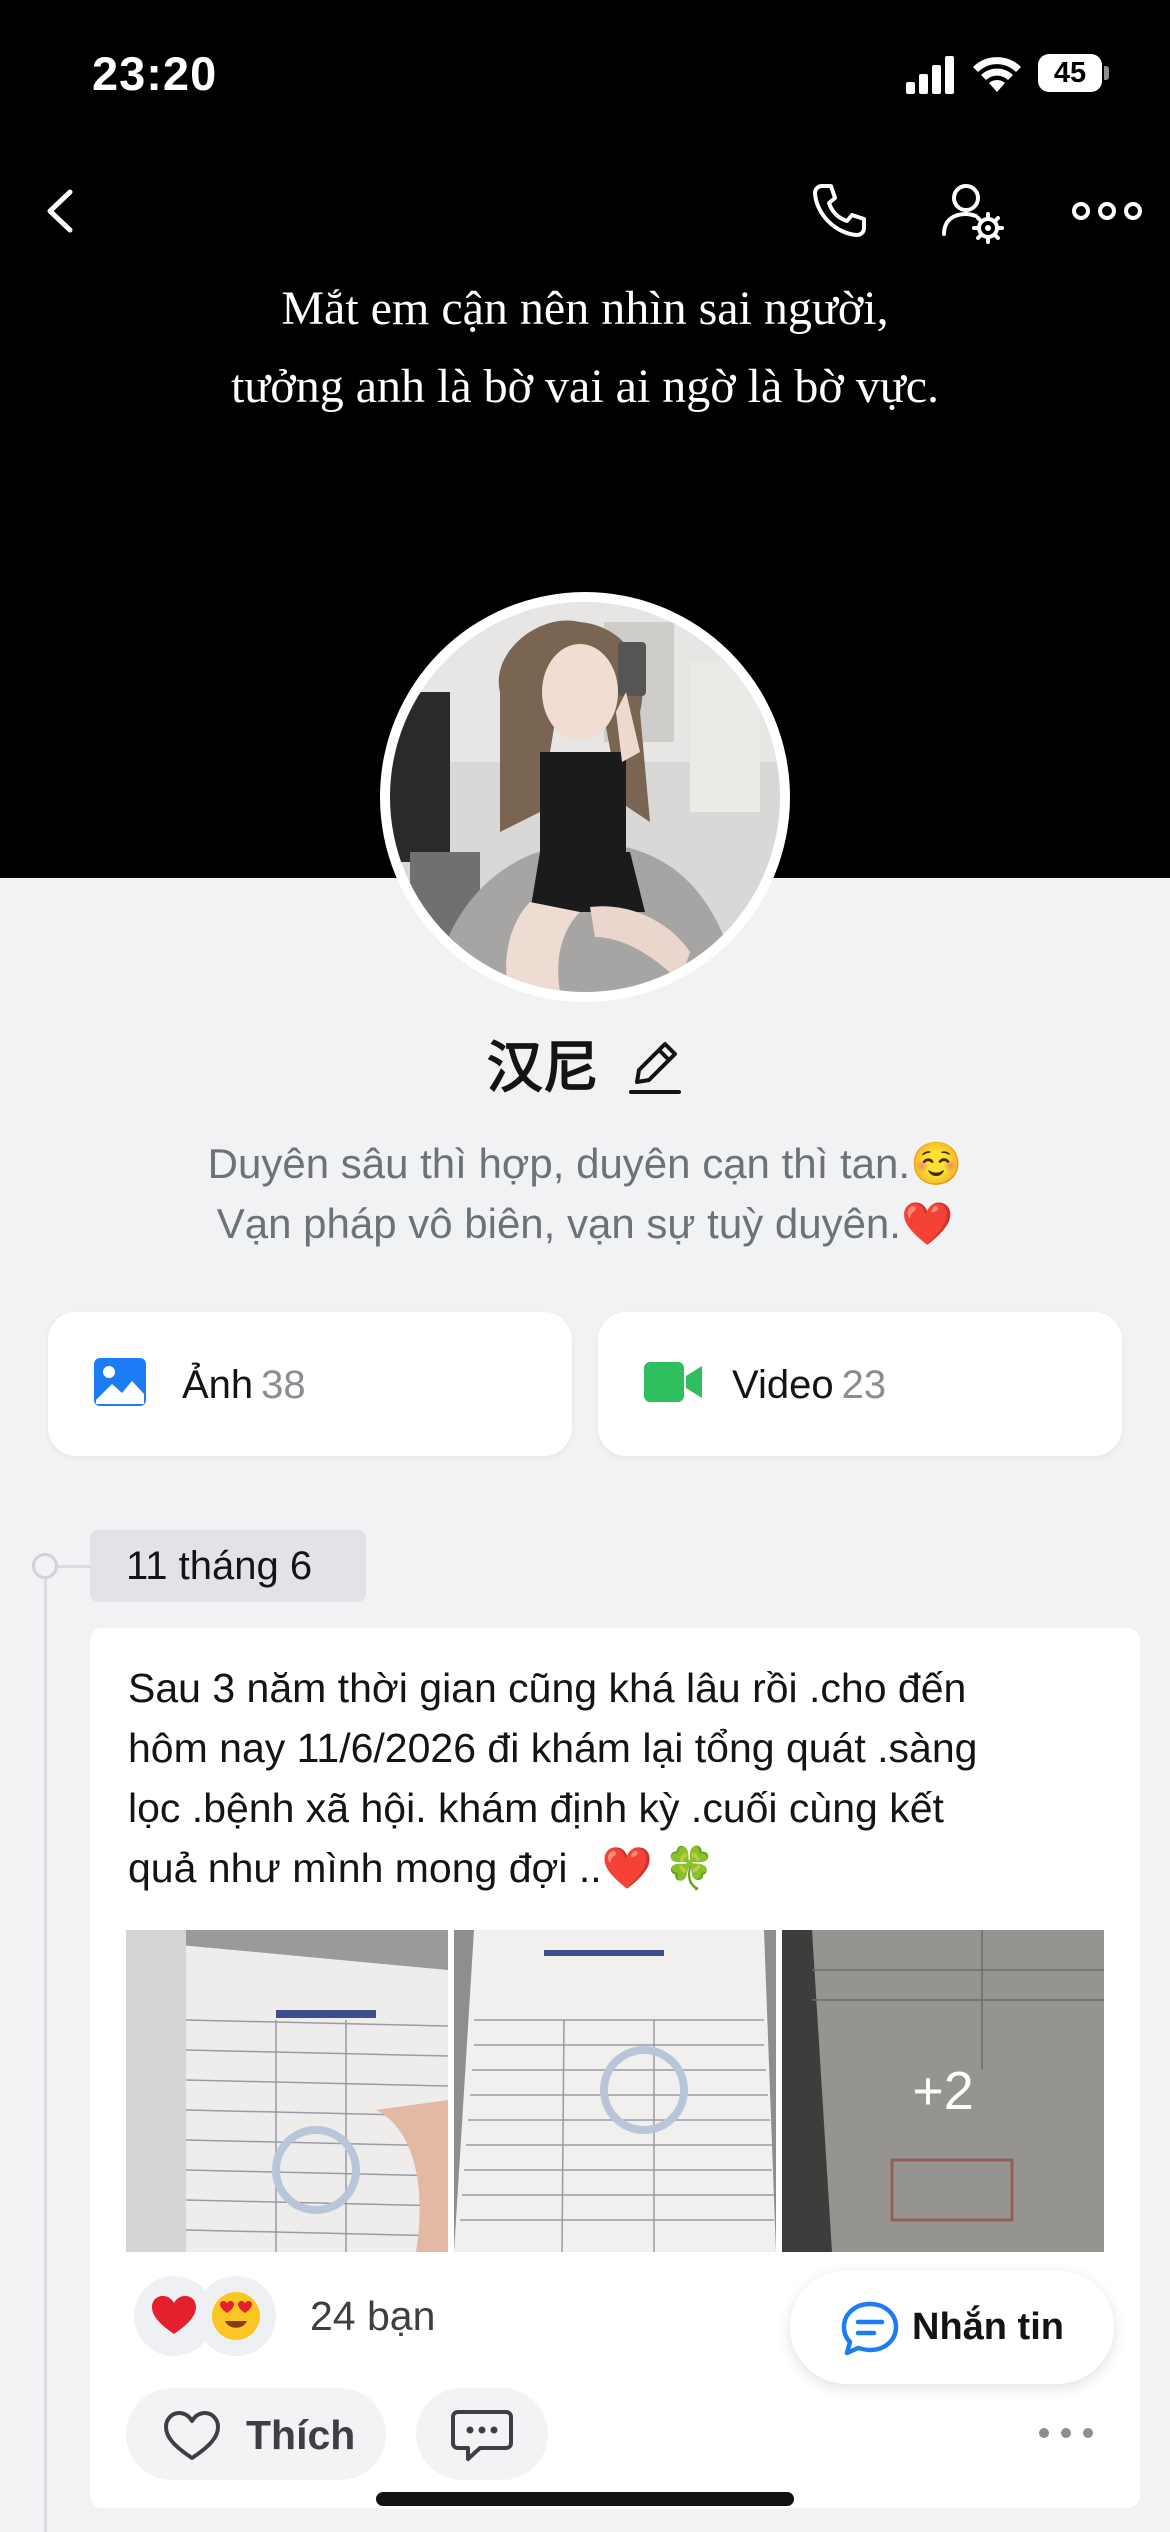 This screenshot has height=2532, width=1170. Describe the element at coordinates (45, 2049) in the screenshot. I see `timeline-line` at that location.